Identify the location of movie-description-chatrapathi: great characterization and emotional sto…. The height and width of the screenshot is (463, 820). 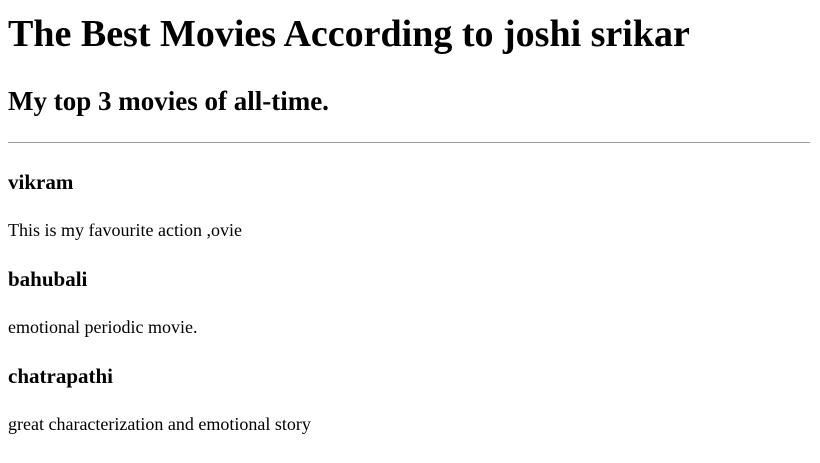
(159, 424).